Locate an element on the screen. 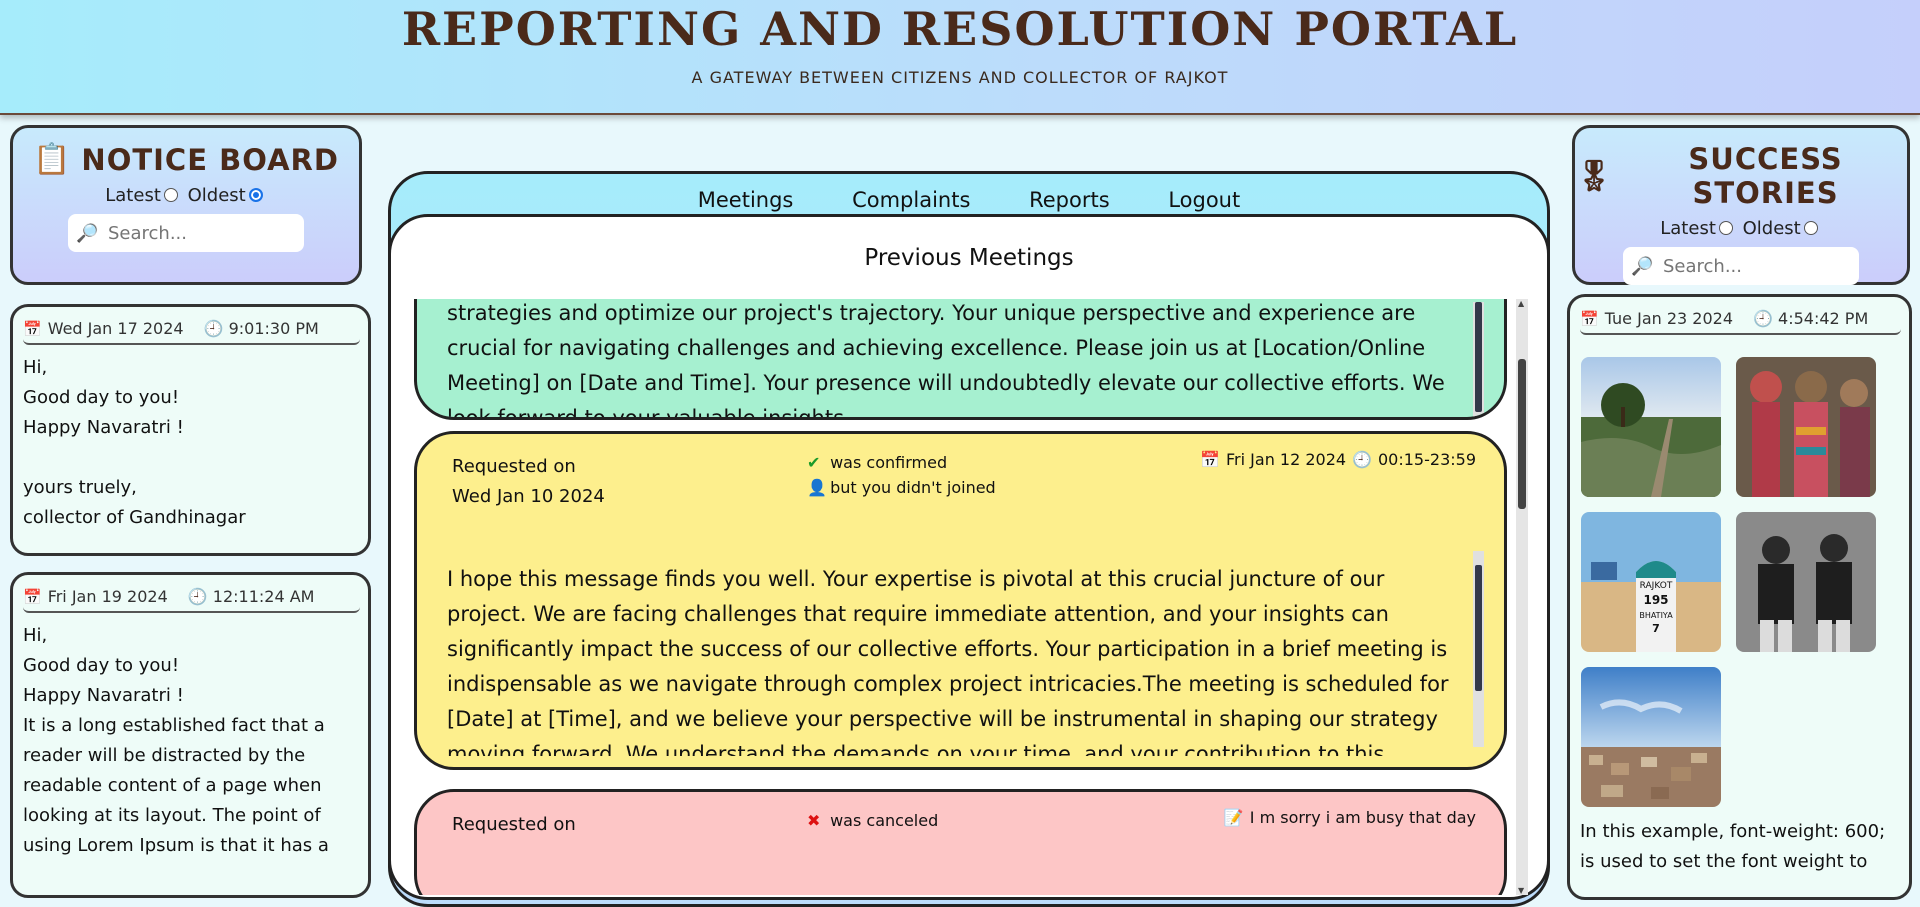  notice-search-box: 🔎 is located at coordinates (186, 233).